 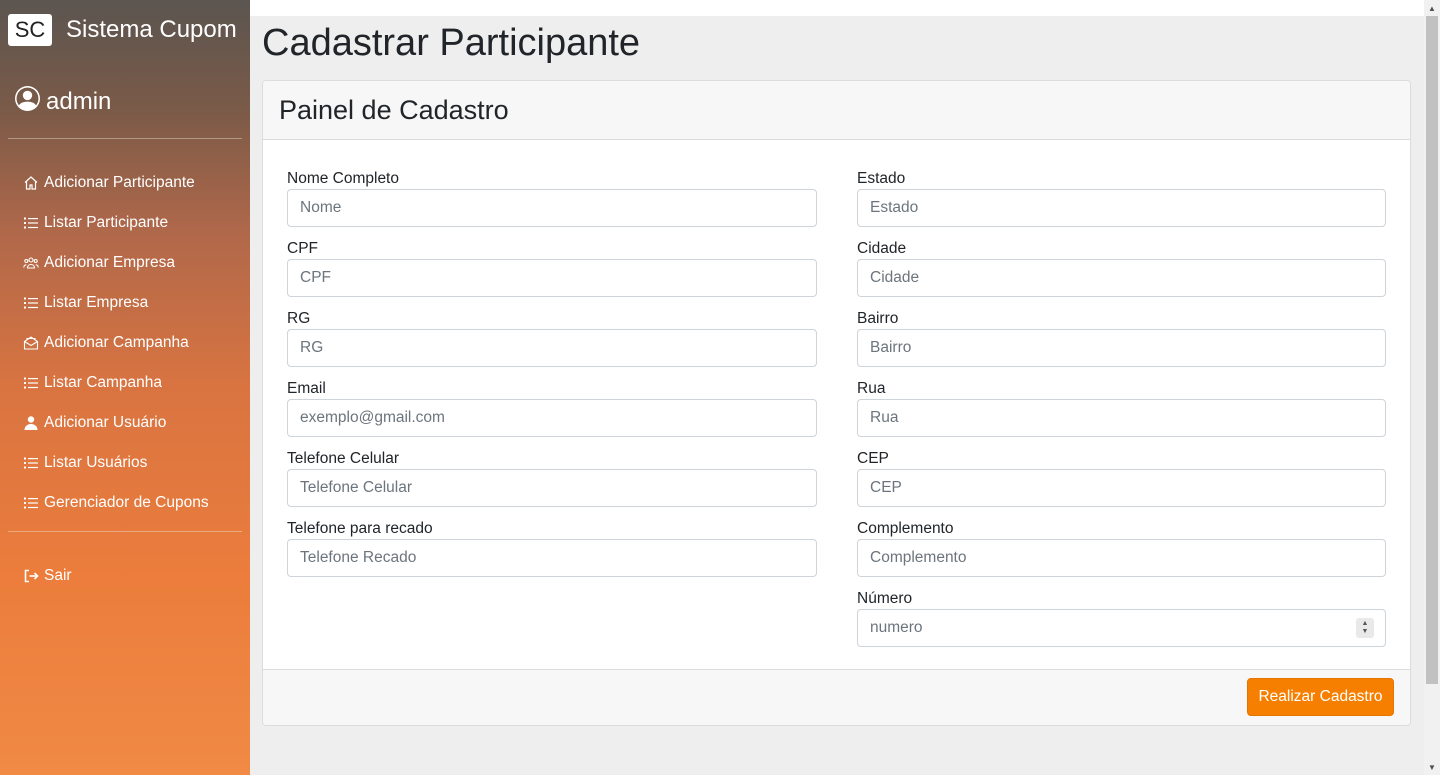 What do you see at coordinates (873, 458) in the screenshot?
I see `field-label: CEP` at bounding box center [873, 458].